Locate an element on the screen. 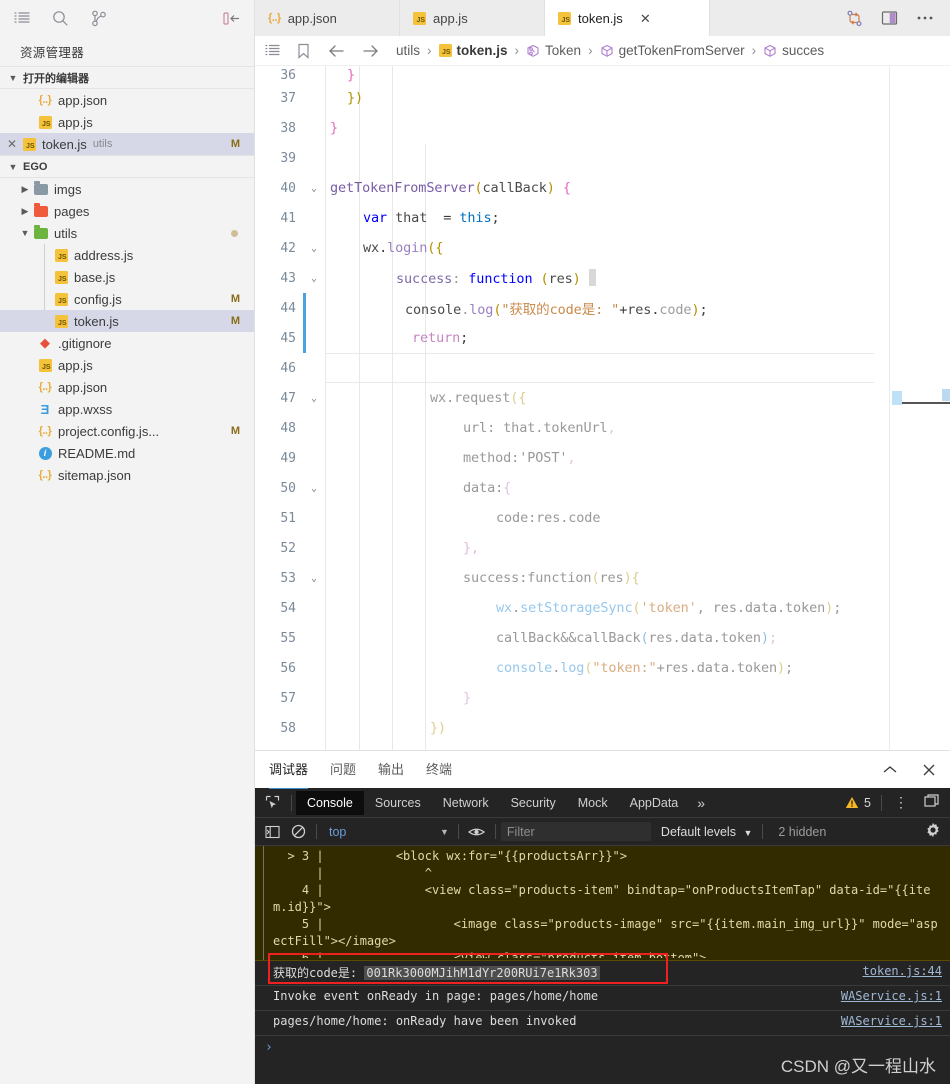  inspect-element-icon is located at coordinates (272, 802).